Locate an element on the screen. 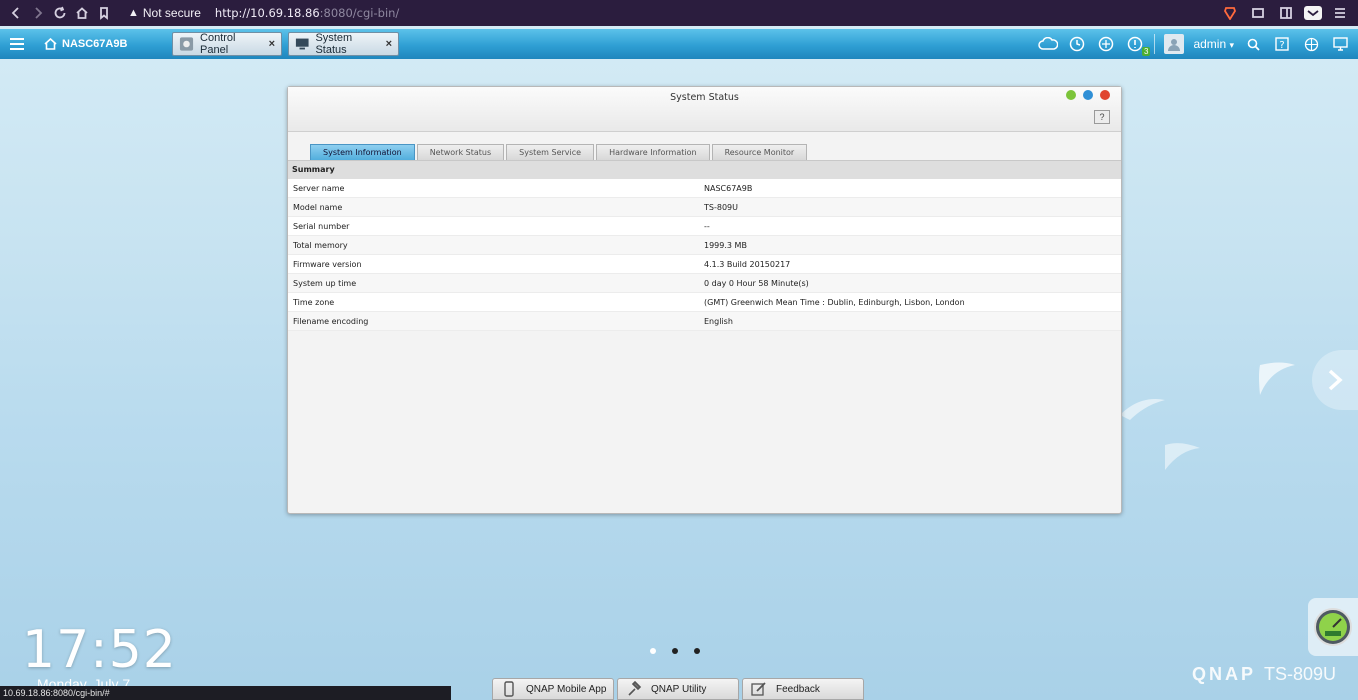 This screenshot has width=1358, height=700. row-label: Serial number is located at coordinates (321, 226).